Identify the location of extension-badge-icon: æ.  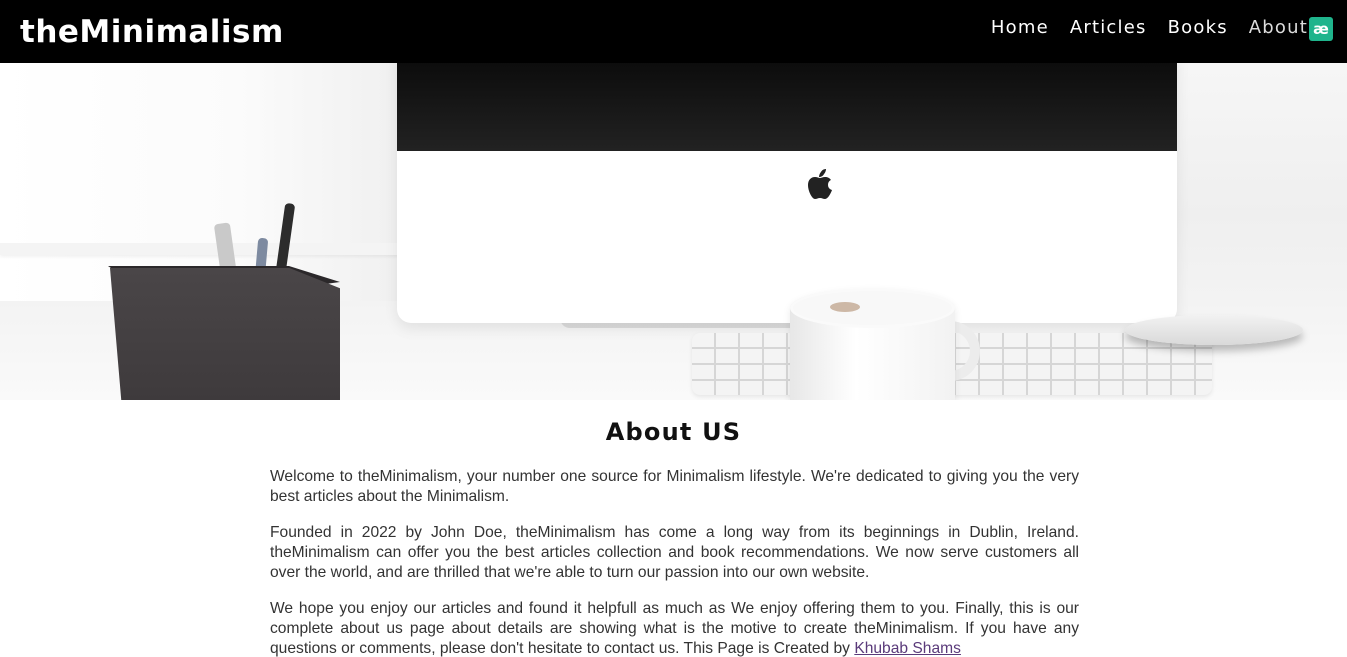
(1321, 28).